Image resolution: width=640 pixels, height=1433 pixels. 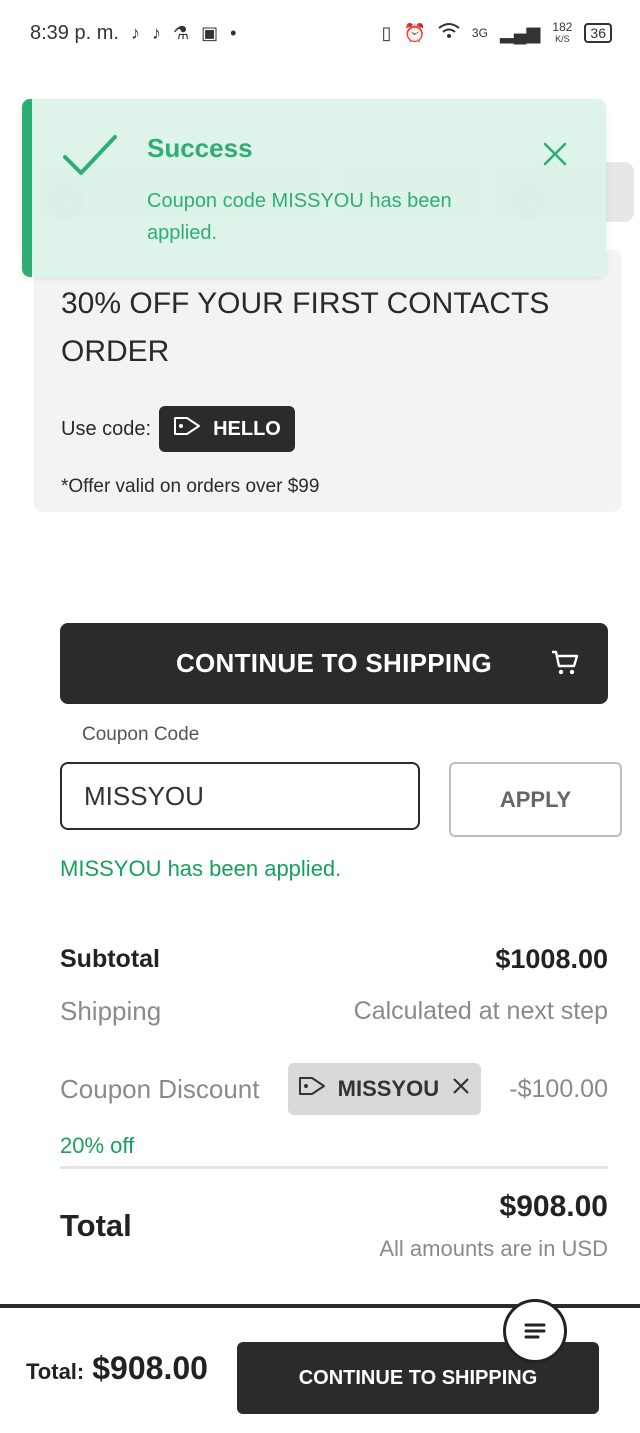 I want to click on speed-value: 182, so click(x=562, y=27).